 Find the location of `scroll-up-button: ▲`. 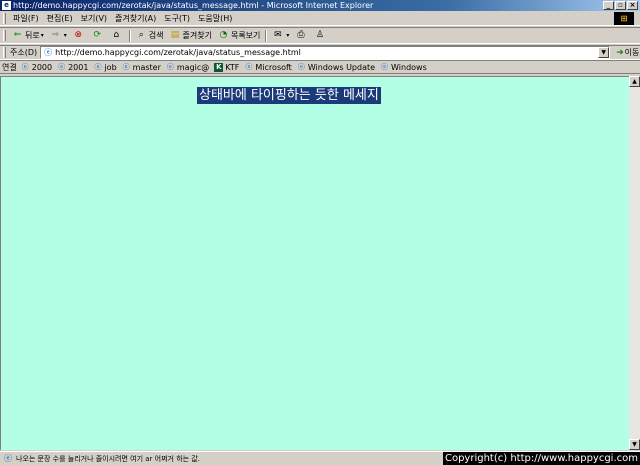

scroll-up-button: ▲ is located at coordinates (634, 81).